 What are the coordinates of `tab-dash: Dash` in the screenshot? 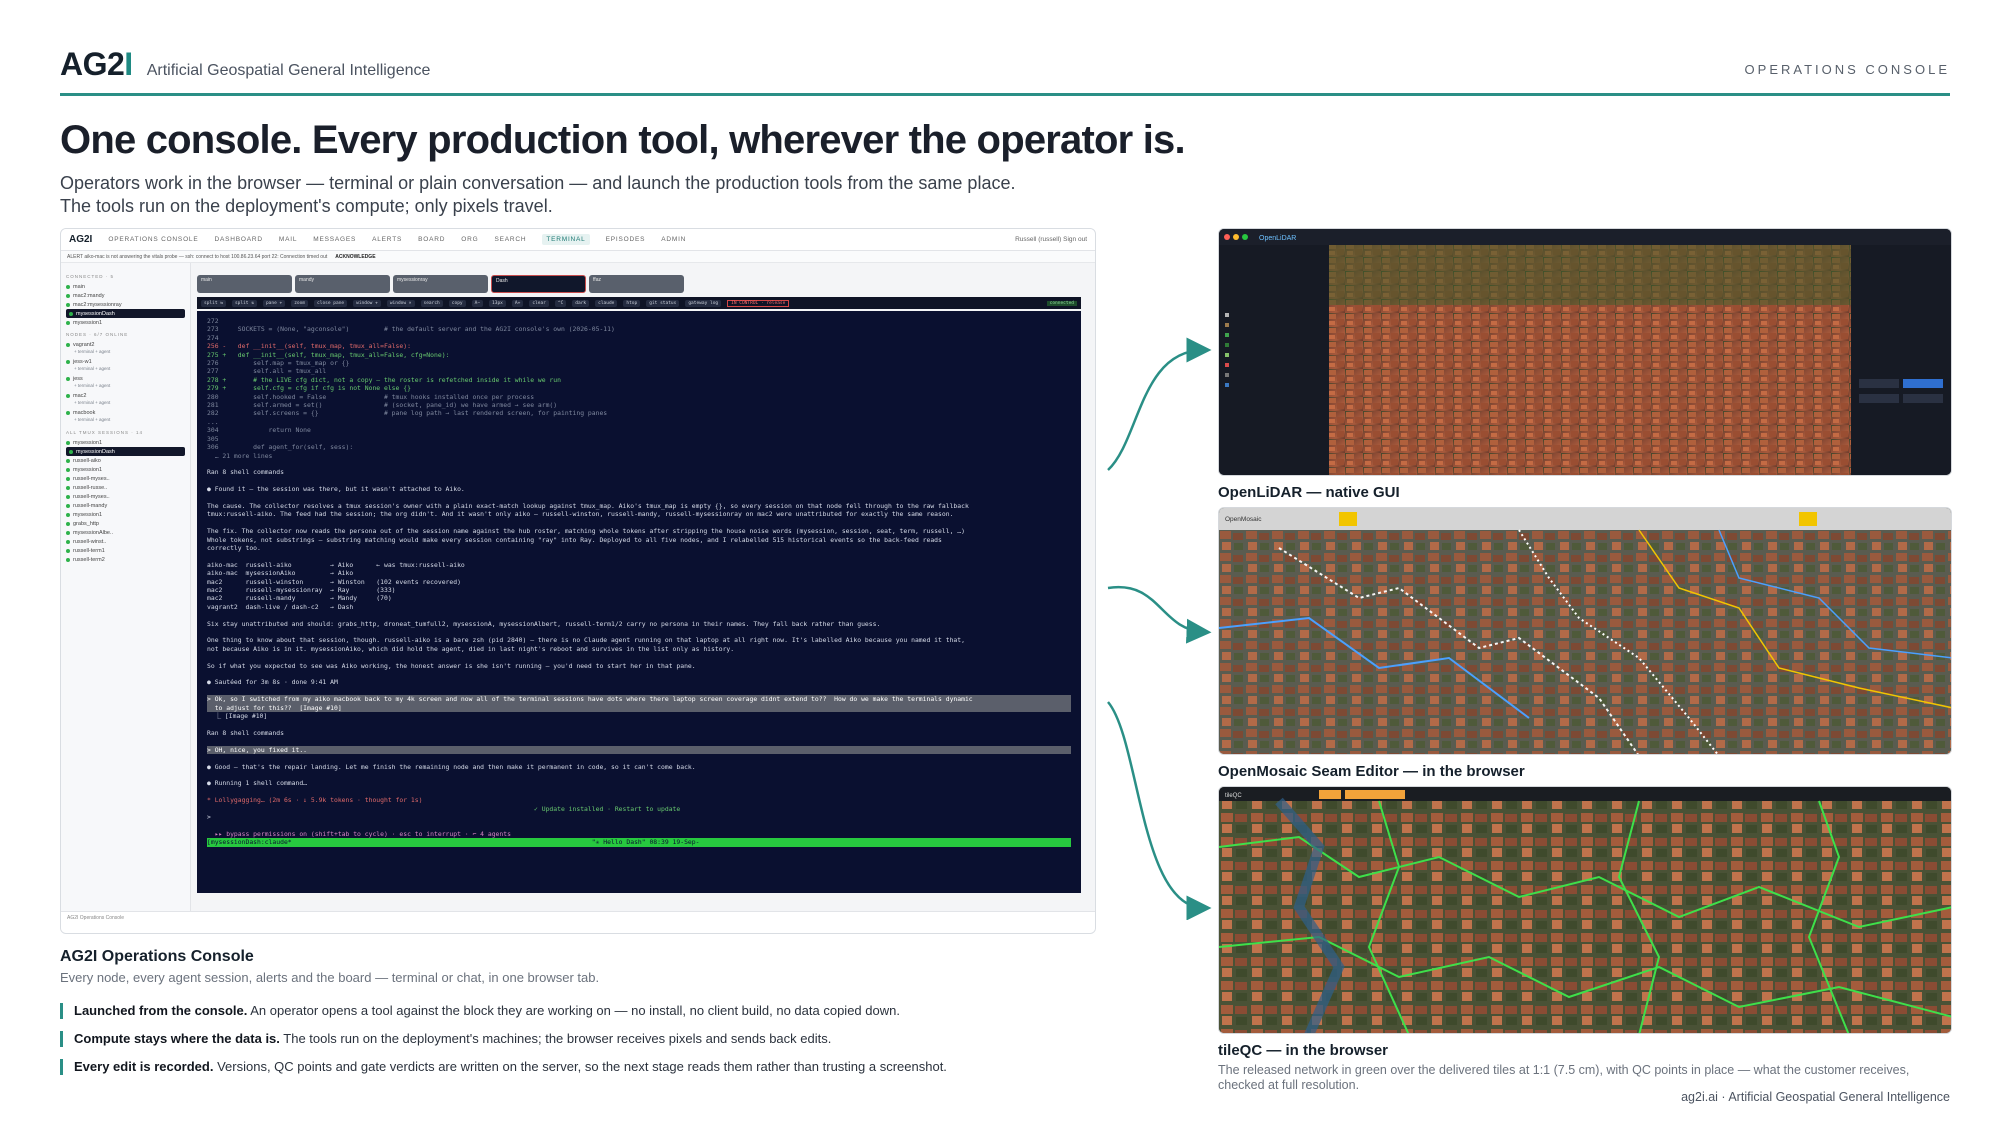 It's located at (538, 284).